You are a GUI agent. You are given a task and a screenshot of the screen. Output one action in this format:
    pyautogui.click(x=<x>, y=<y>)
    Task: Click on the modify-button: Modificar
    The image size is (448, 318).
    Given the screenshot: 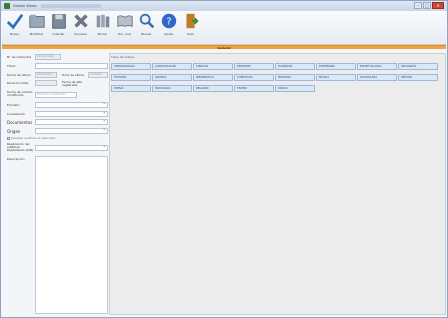 What is the action you would take?
    pyautogui.click(x=36, y=27)
    